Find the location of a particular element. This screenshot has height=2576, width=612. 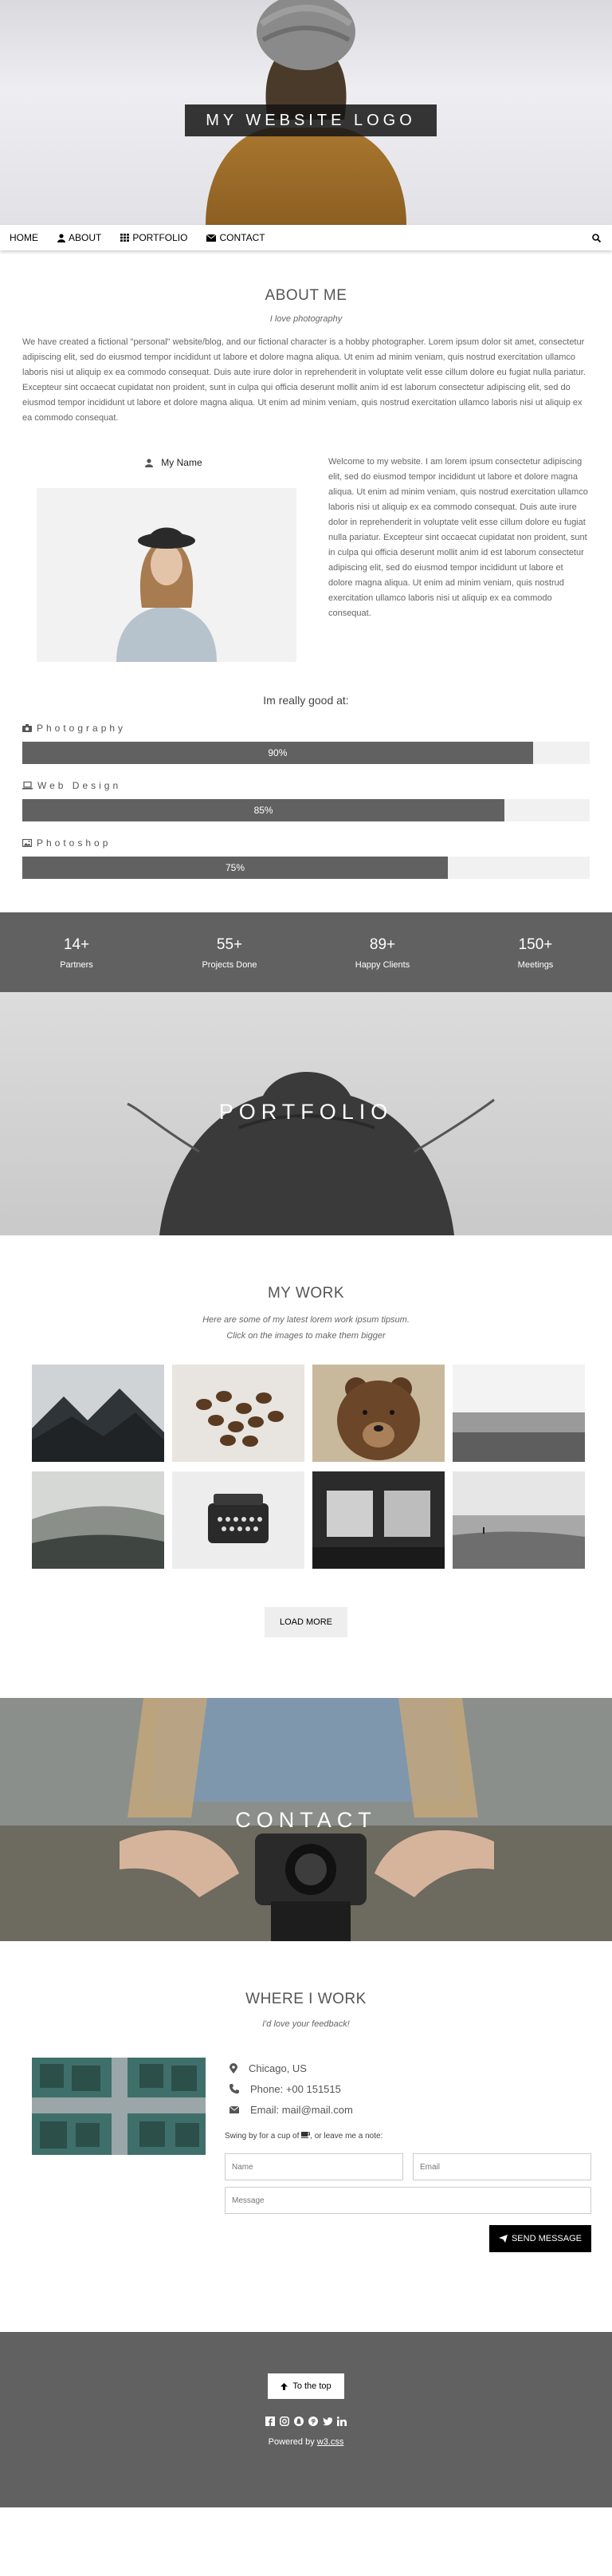

name-input is located at coordinates (314, 2166).